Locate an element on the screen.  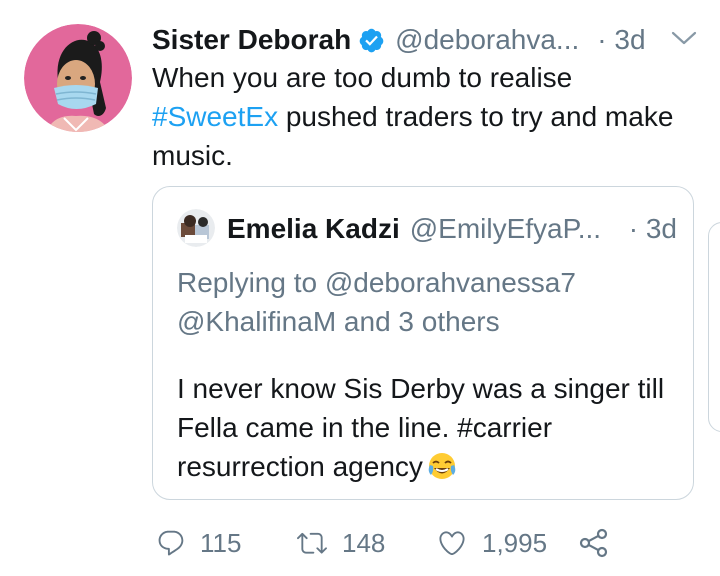
quote-author-name: Emelia Kadzi is located at coordinates (313, 229).